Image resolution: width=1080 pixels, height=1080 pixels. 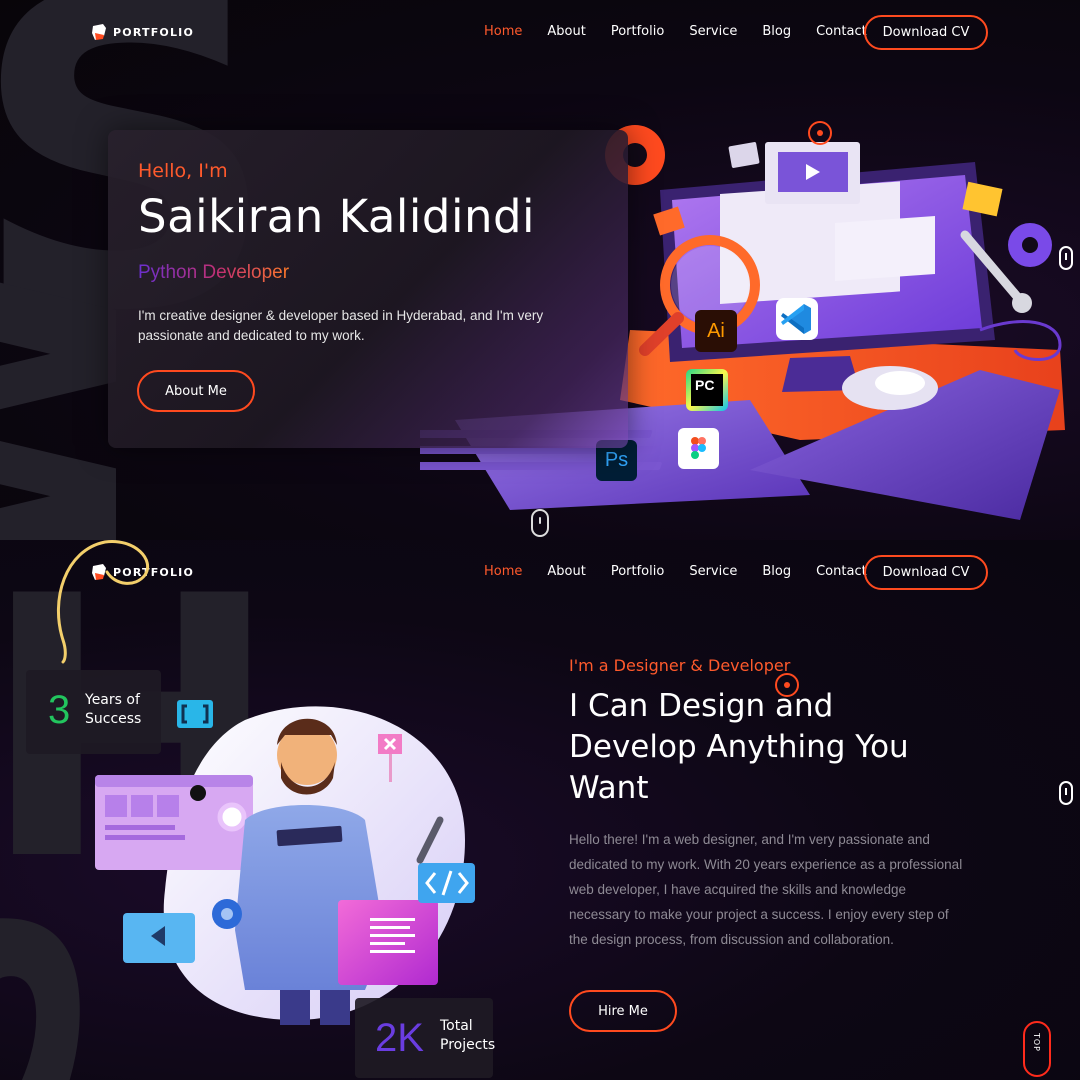 I want to click on years-stat-label-1: Years of, so click(x=112, y=700).